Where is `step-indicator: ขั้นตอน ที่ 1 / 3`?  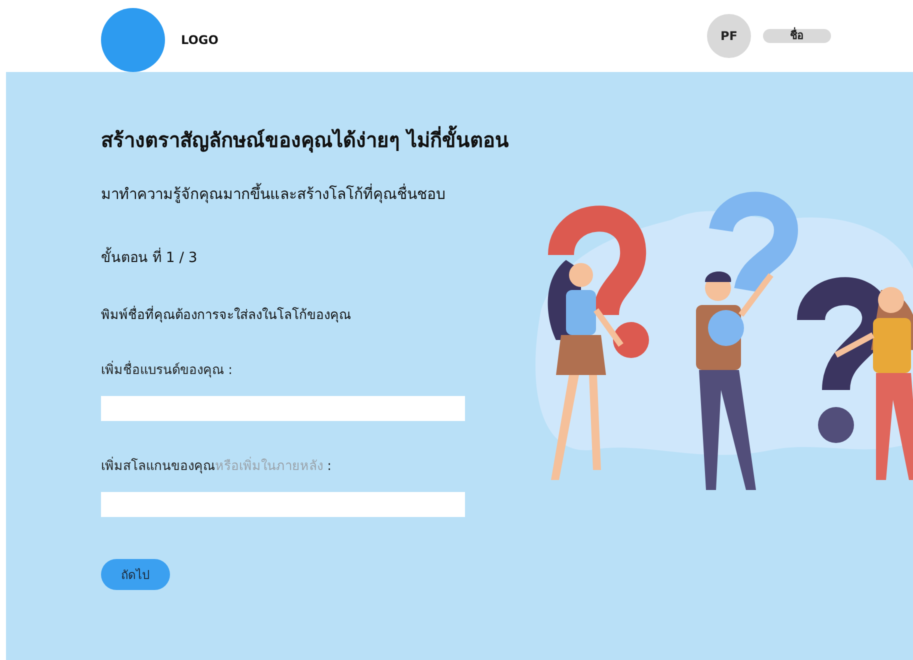 step-indicator: ขั้นตอน ที่ 1 / 3 is located at coordinates (149, 257).